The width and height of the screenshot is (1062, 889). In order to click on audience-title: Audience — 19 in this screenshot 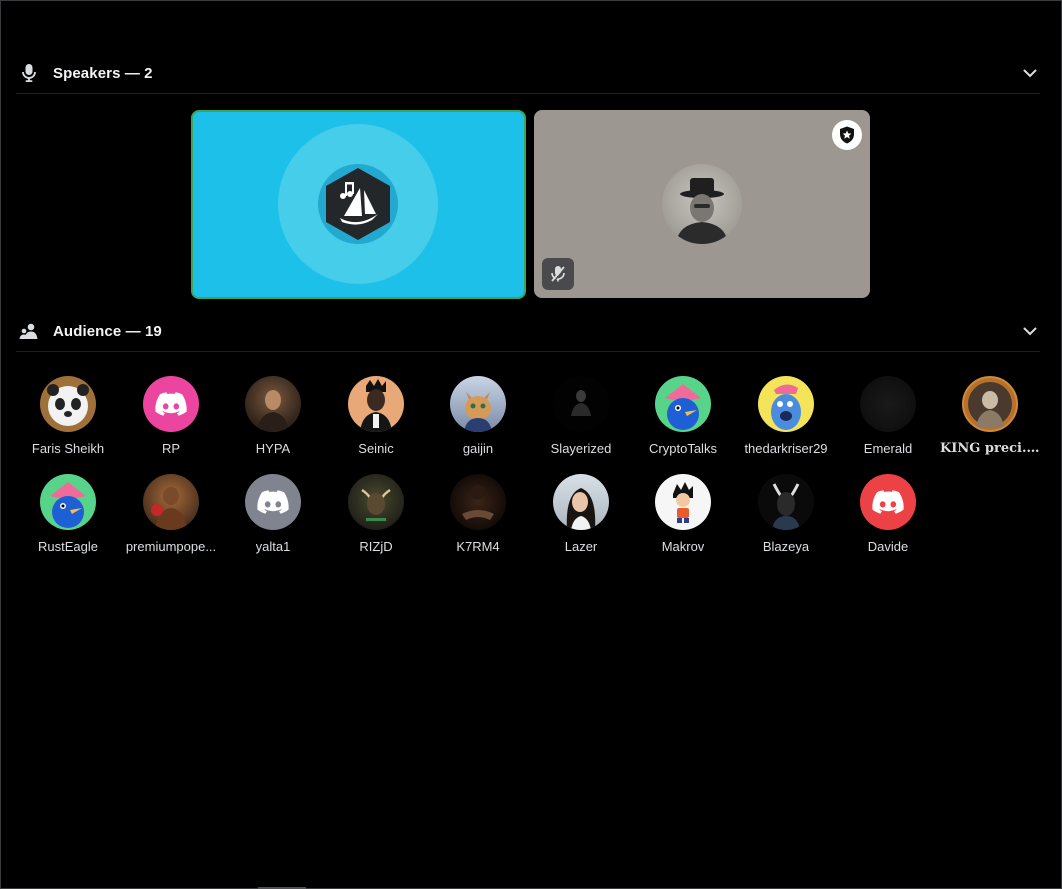, I will do `click(107, 331)`.